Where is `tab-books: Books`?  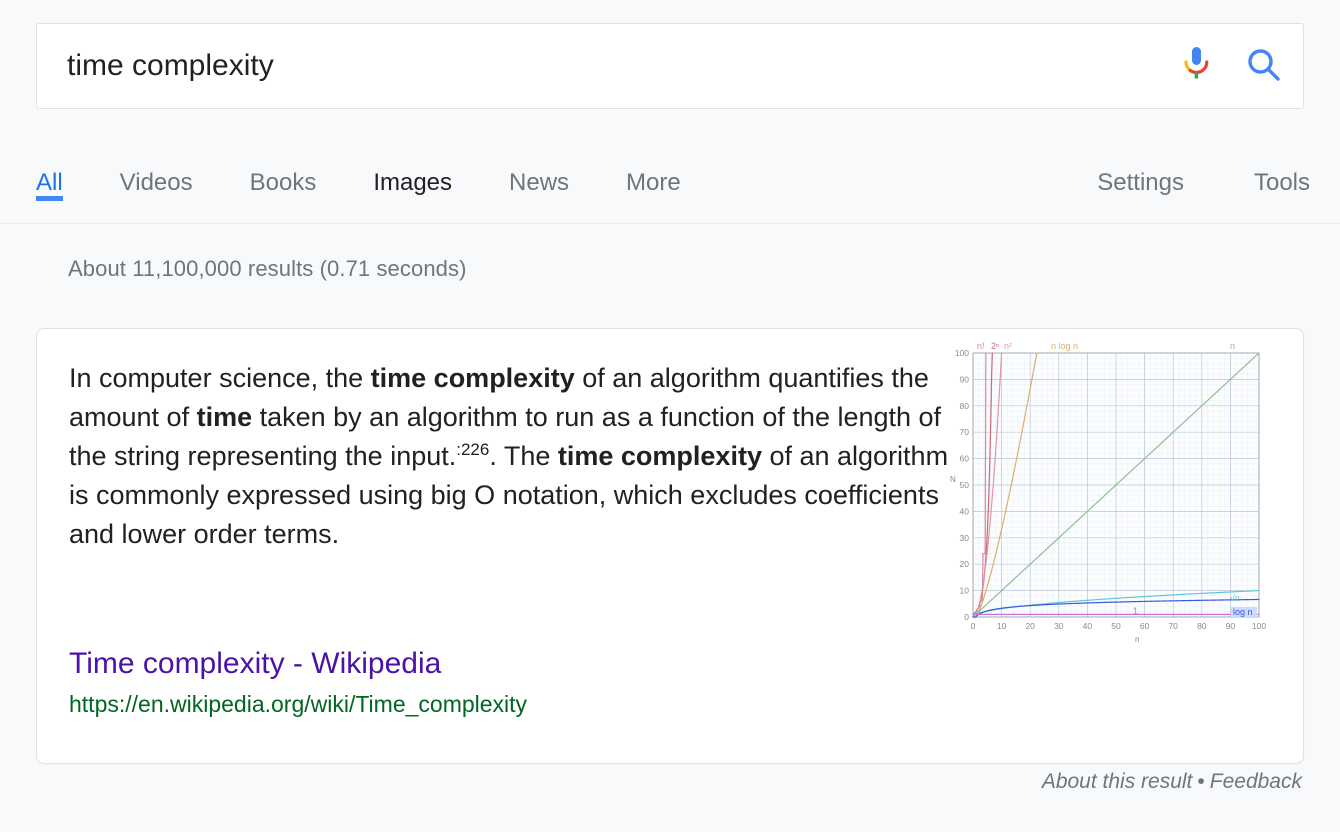 tab-books: Books is located at coordinates (283, 173).